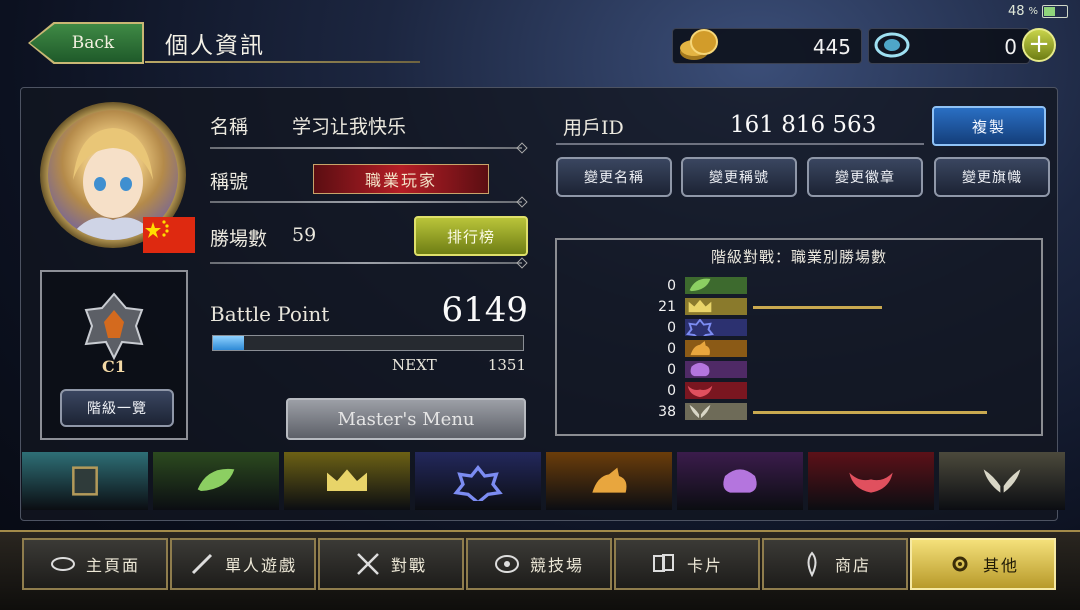 This screenshot has width=1080, height=610. I want to click on card-icon, so click(85, 481).